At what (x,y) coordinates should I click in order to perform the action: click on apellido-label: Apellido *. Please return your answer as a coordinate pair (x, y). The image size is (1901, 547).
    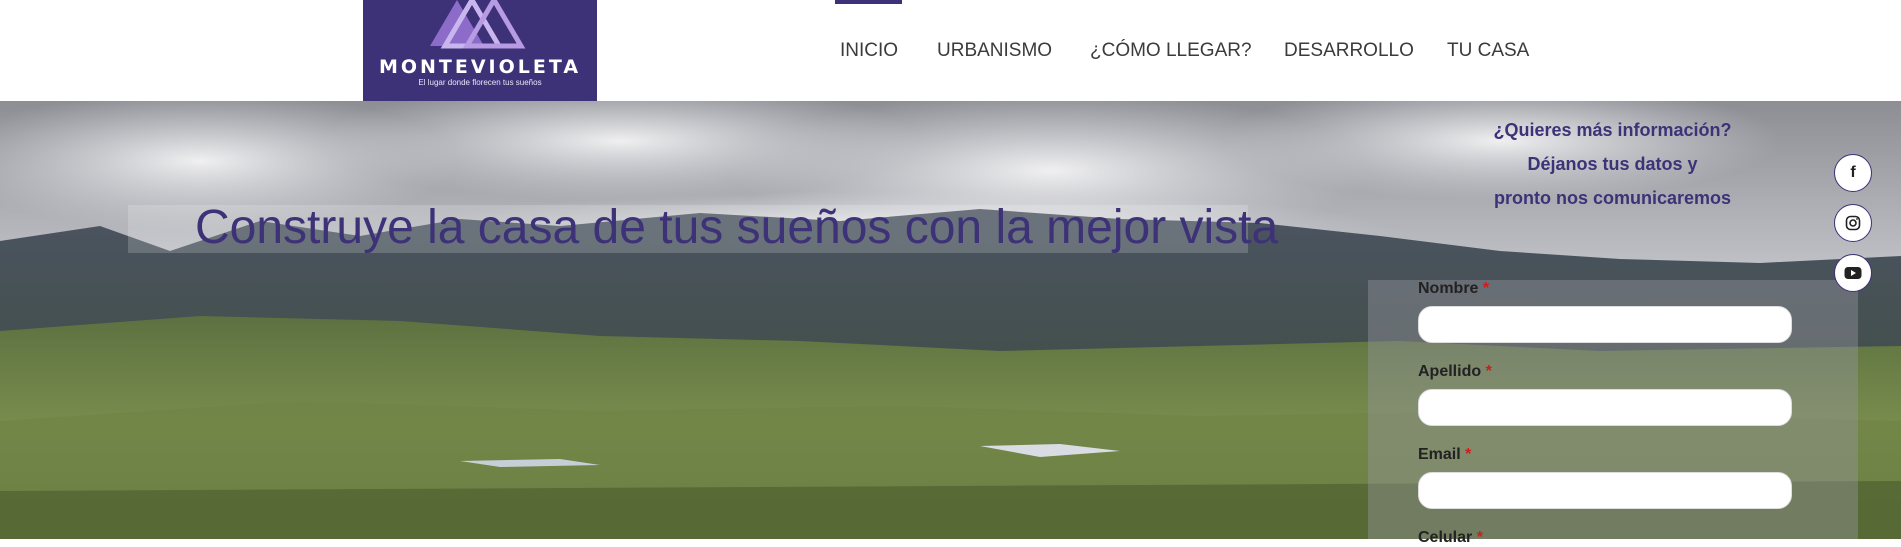
    Looking at the image, I should click on (1455, 371).